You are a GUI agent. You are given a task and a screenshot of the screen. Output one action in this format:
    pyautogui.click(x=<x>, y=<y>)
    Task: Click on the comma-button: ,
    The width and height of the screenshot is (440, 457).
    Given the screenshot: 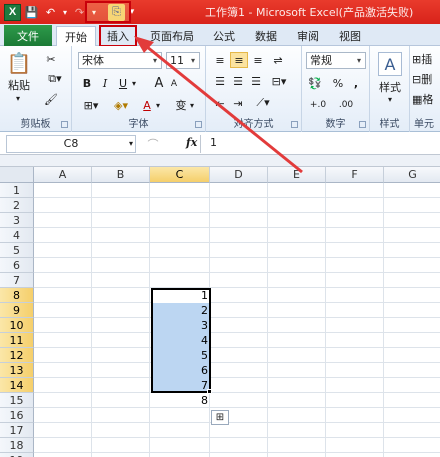 What is the action you would take?
    pyautogui.click(x=356, y=83)
    